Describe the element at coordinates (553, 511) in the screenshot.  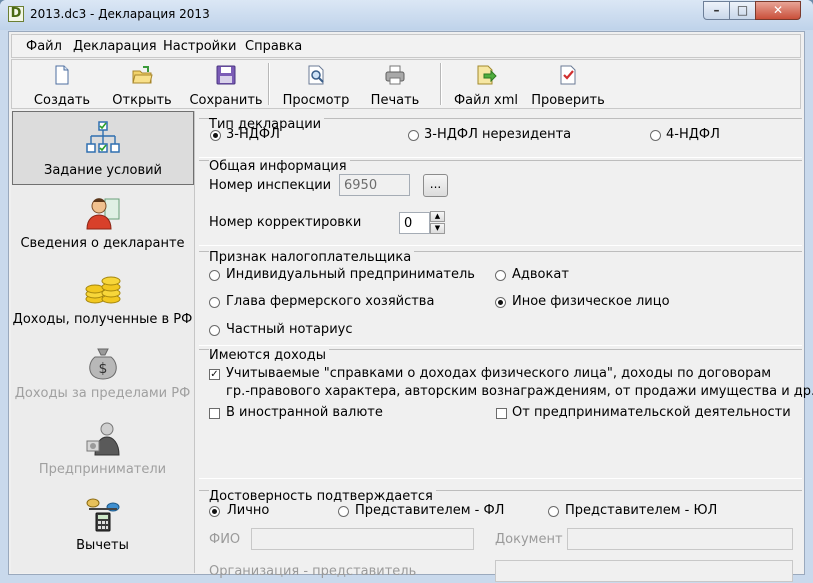
I see `radio-representative-legal` at that location.